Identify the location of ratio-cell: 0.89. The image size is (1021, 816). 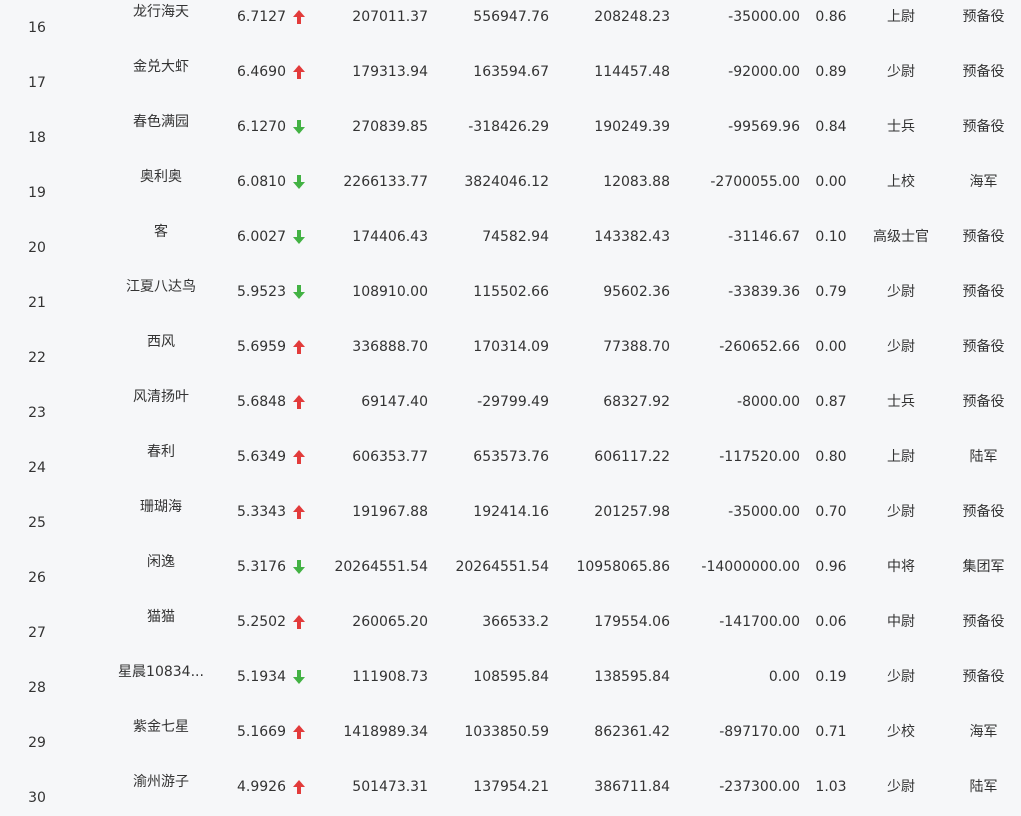
(831, 72).